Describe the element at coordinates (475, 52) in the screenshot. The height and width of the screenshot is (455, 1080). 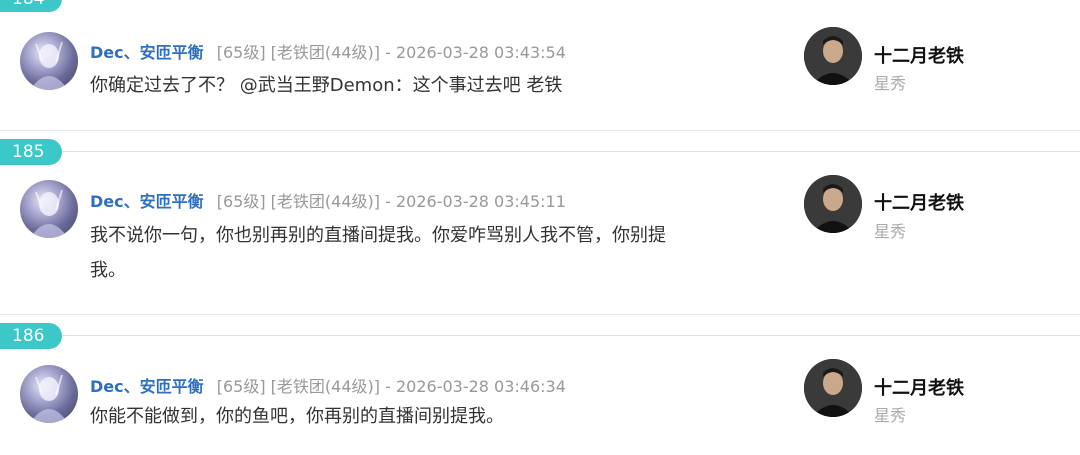
I see `timestamp: - 2026-03-28 03:43:54` at that location.